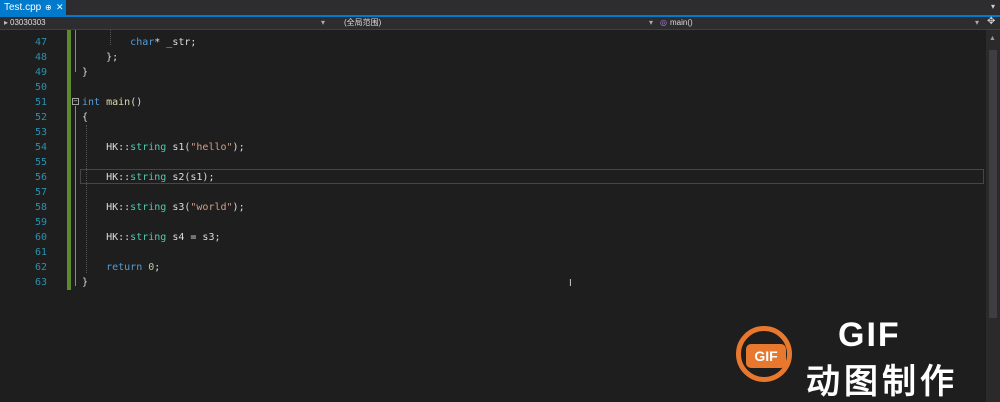  I want to click on line-number: 63, so click(40, 282).